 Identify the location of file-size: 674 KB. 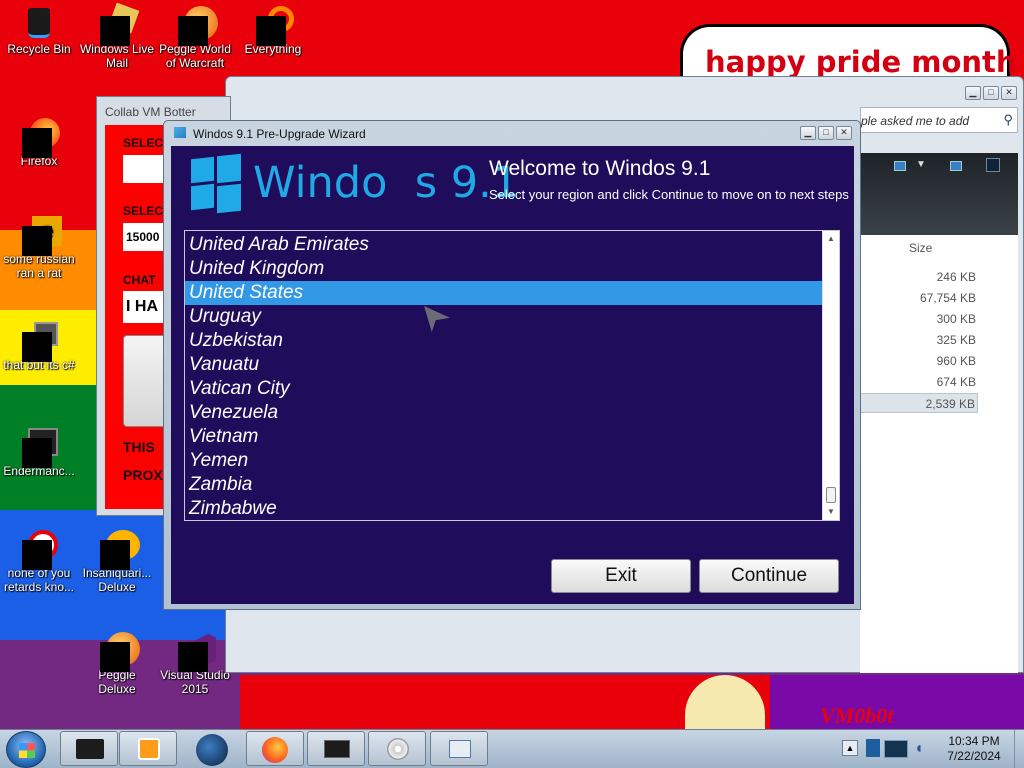
(956, 382).